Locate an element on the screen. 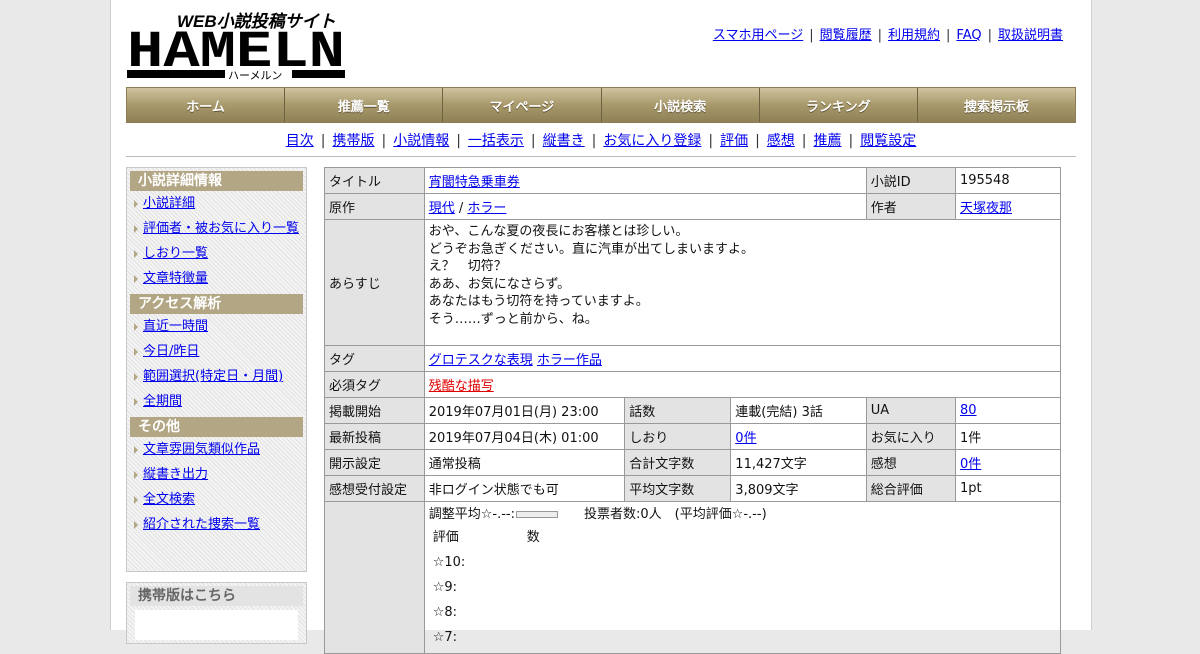 The image size is (1200, 654). sidebar-item: 全文検索 is located at coordinates (216, 499).